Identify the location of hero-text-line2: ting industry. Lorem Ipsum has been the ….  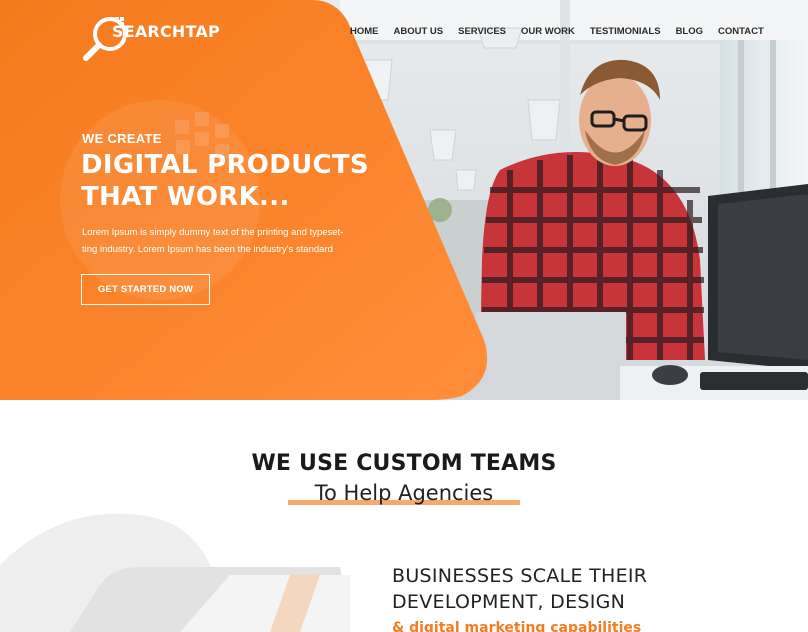
(207, 249).